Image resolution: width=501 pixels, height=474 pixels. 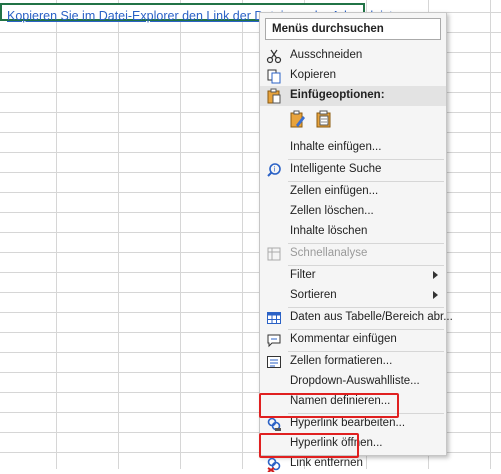 I want to click on menu-item-cut: Ausschneiden, so click(x=353, y=56).